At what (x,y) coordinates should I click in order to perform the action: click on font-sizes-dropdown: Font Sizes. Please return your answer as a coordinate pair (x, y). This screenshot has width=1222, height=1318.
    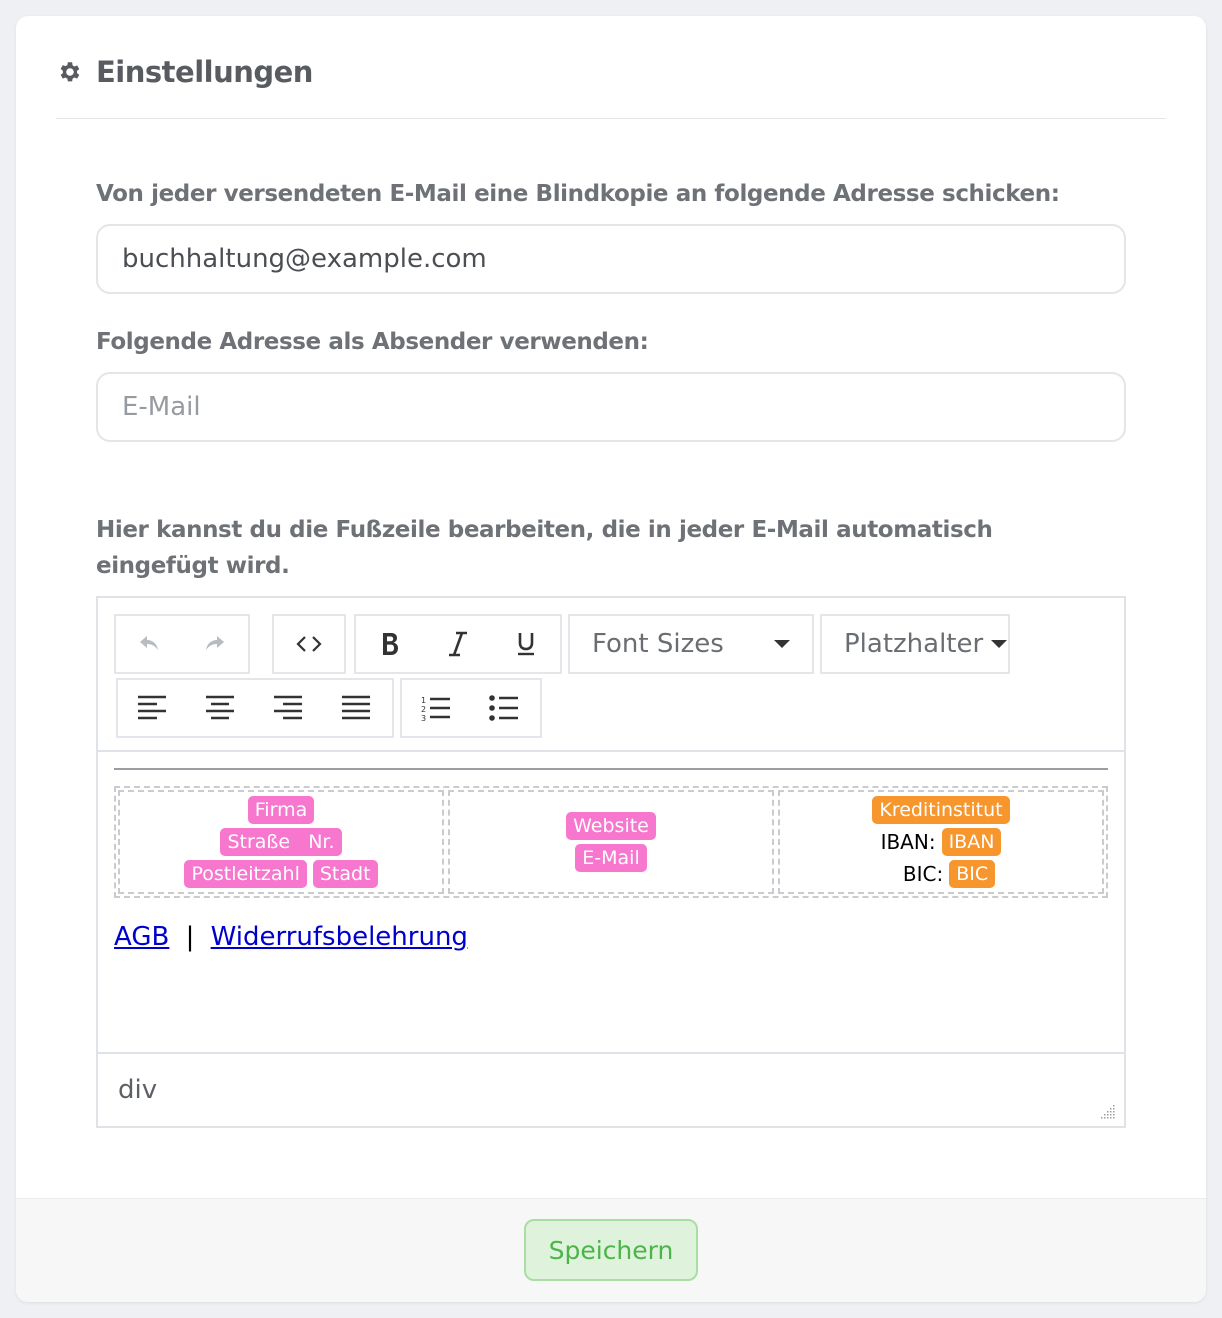
    Looking at the image, I should click on (691, 644).